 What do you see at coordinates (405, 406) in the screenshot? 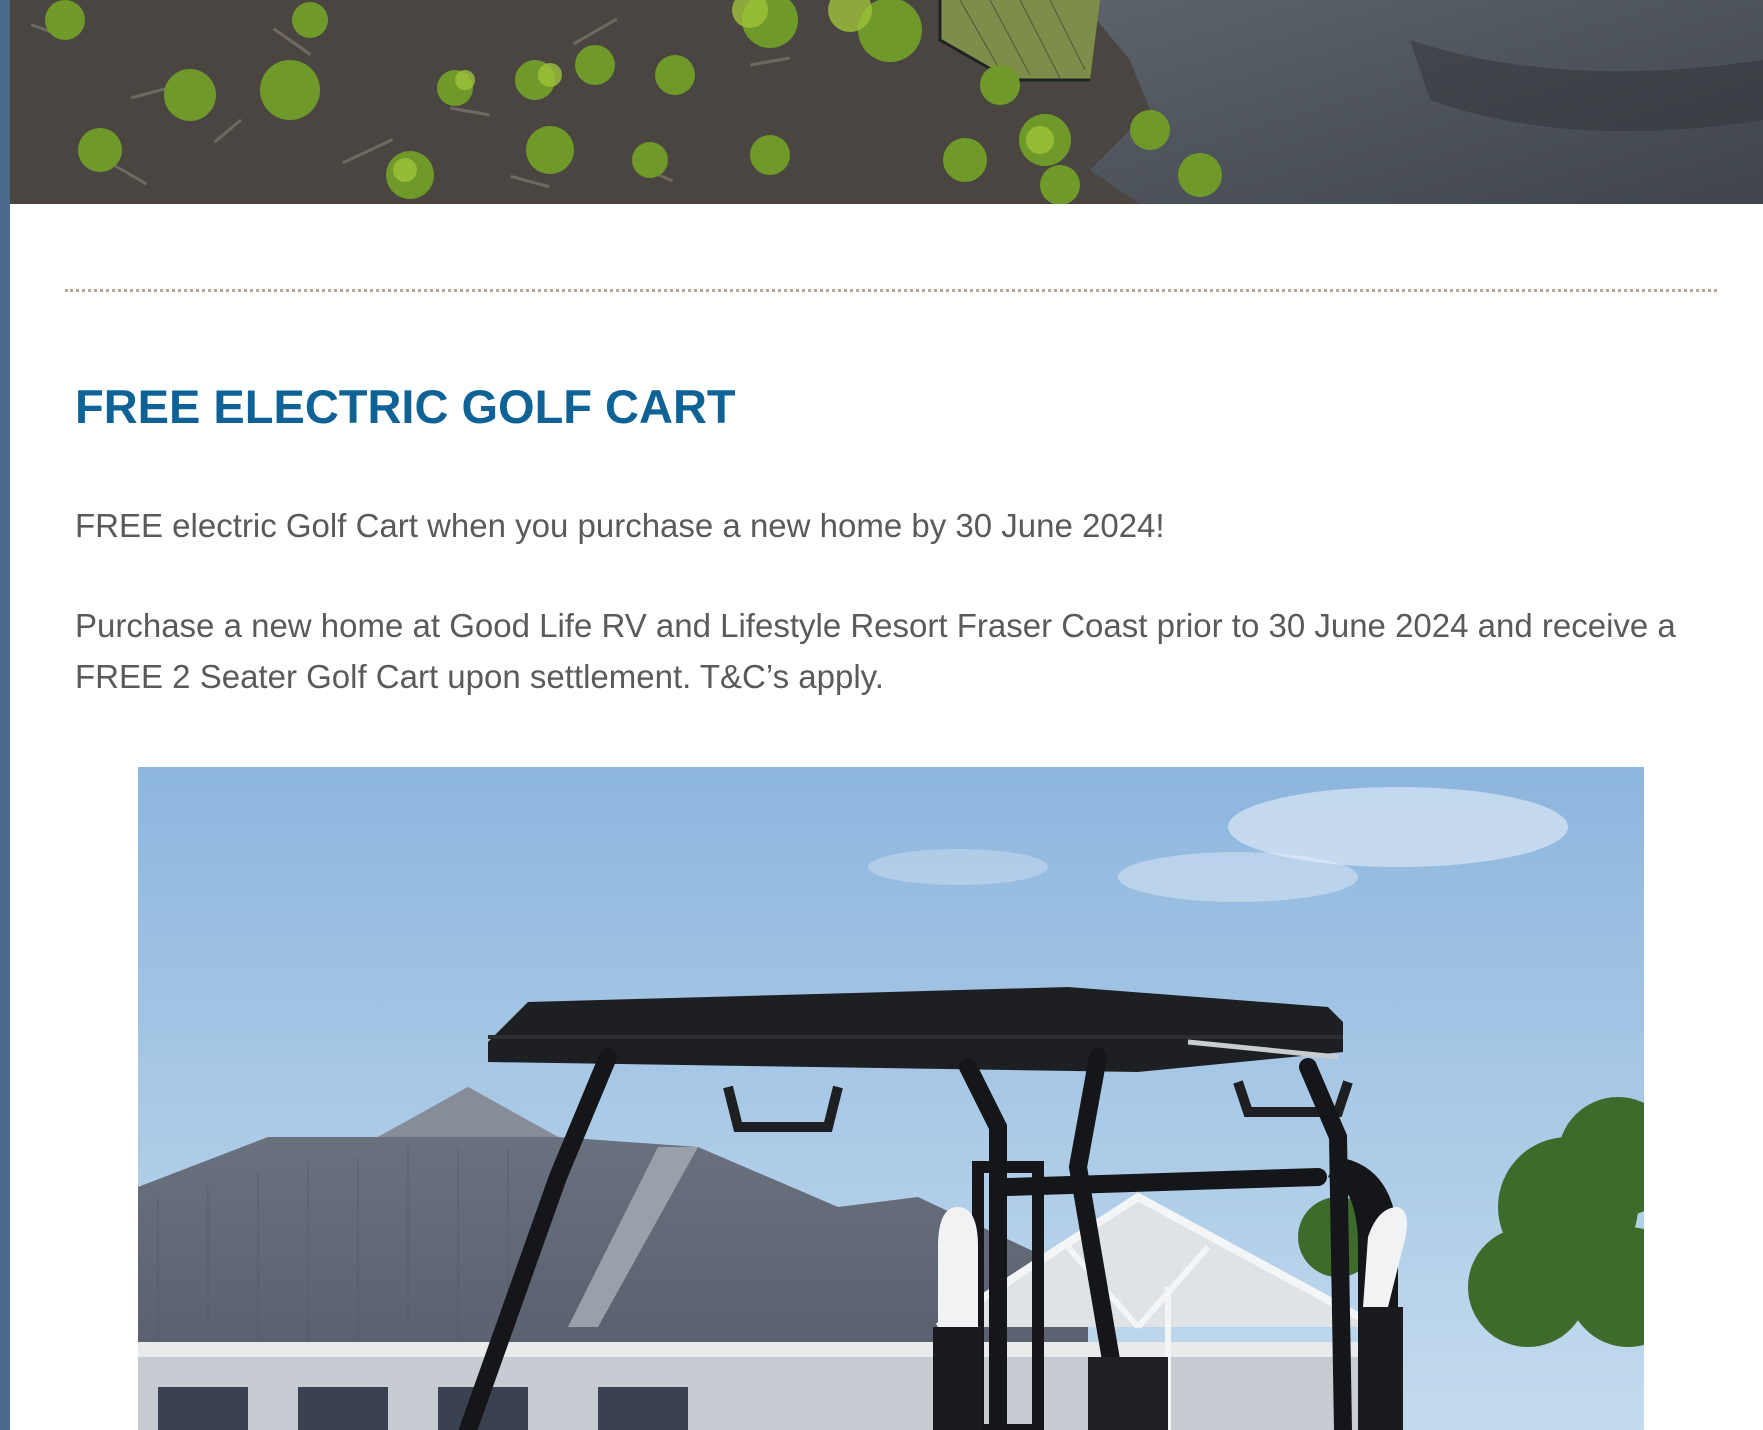
I see `promo-title: FREE ELECTRIC GOLF CART` at bounding box center [405, 406].